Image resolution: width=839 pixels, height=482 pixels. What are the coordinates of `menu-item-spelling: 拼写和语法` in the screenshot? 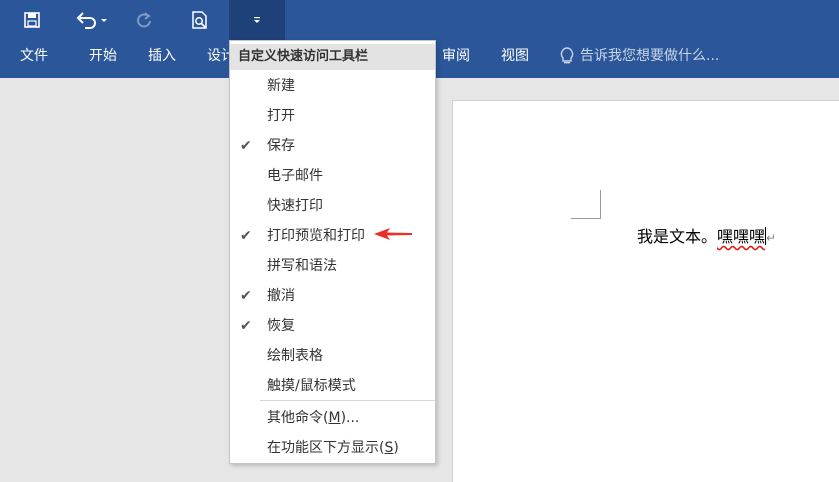 It's located at (332, 266).